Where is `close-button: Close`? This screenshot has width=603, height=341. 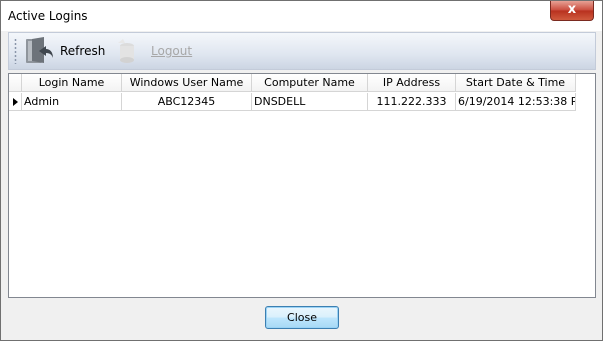
close-button: Close is located at coordinates (302, 317).